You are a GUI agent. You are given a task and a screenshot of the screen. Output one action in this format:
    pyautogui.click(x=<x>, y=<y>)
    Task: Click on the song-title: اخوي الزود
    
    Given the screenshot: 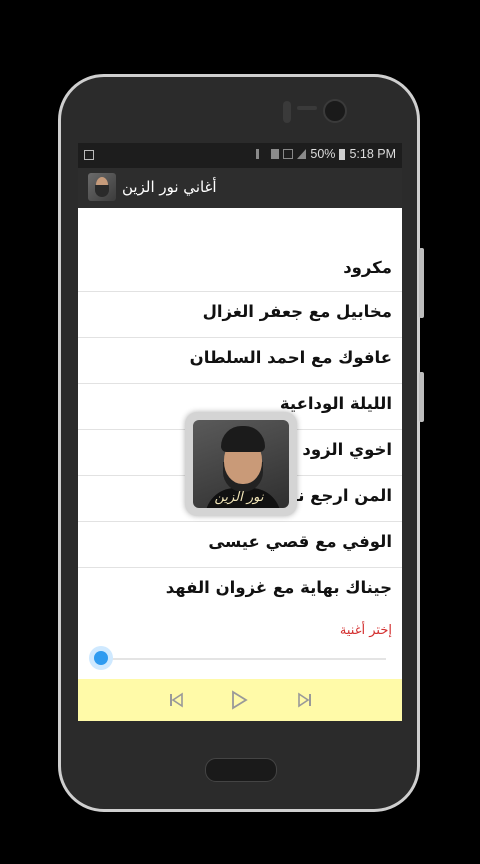 What is the action you would take?
    pyautogui.click(x=347, y=449)
    